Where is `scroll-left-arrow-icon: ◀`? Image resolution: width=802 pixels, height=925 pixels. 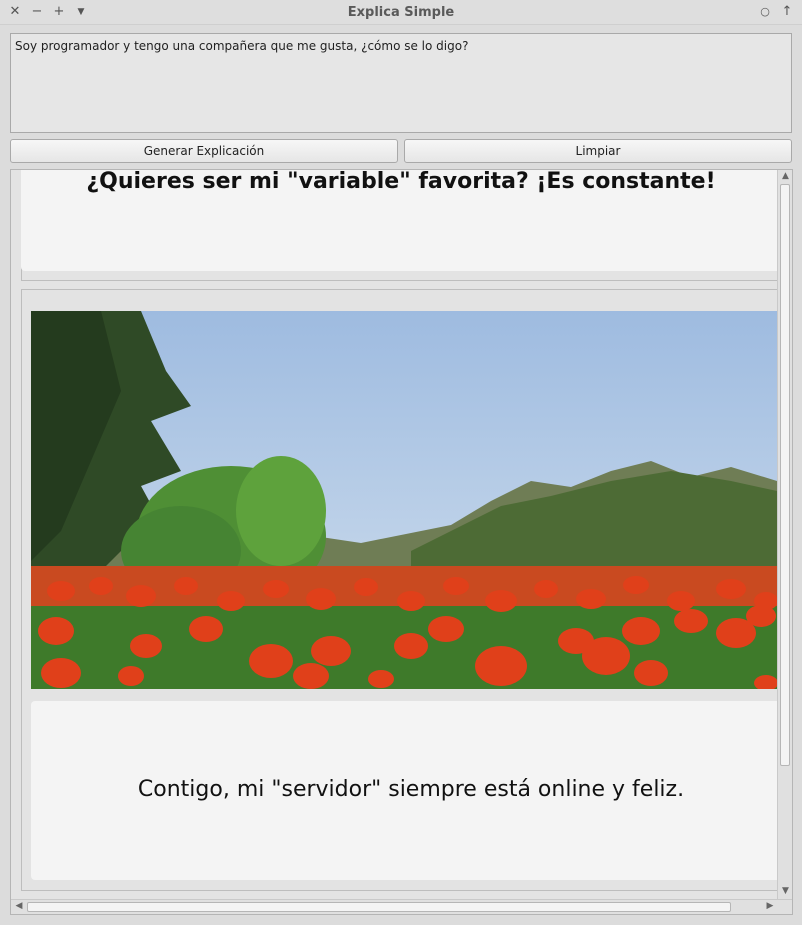 scroll-left-arrow-icon: ◀ is located at coordinates (19, 906).